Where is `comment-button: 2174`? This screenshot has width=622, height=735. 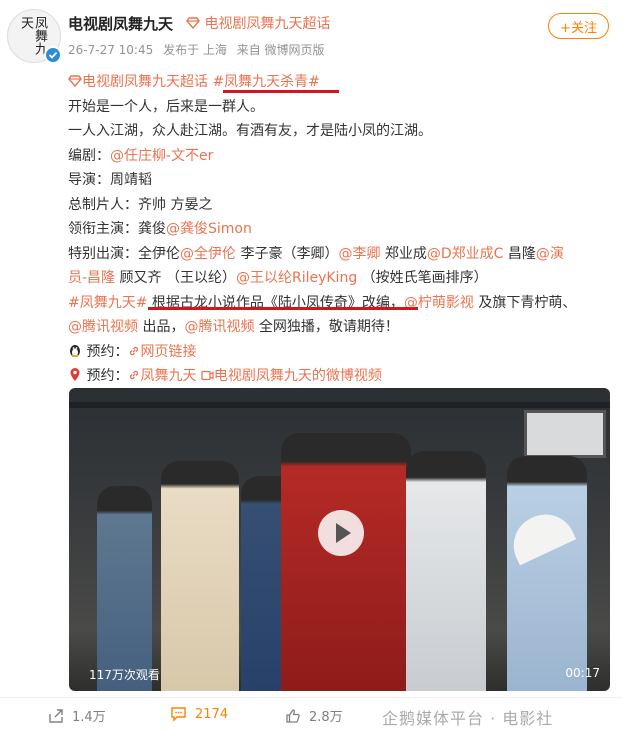
comment-button: 2174 is located at coordinates (199, 714).